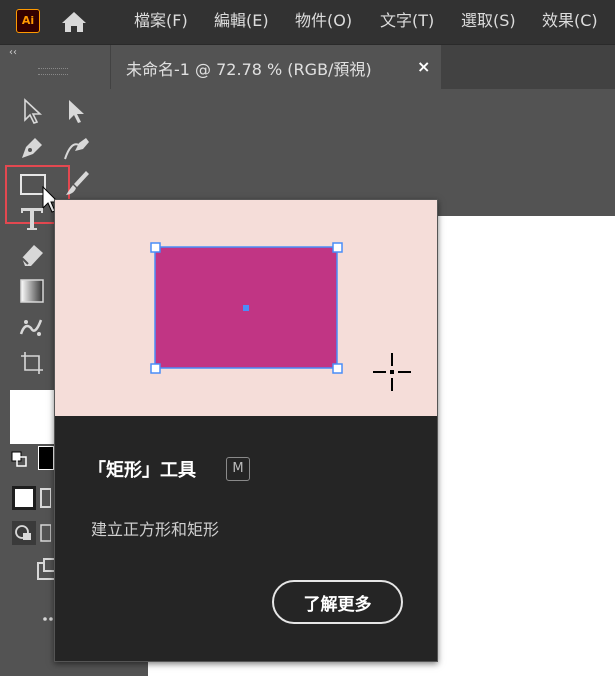 The height and width of the screenshot is (676, 615). I want to click on menu-type: 文字(T), so click(407, 21).